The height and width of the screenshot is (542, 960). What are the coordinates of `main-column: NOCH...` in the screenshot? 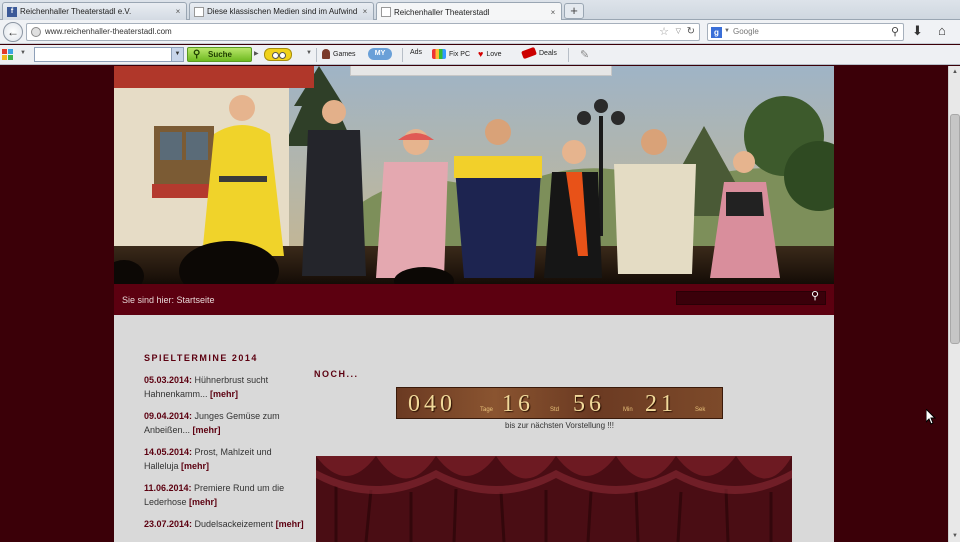 It's located at (564, 374).